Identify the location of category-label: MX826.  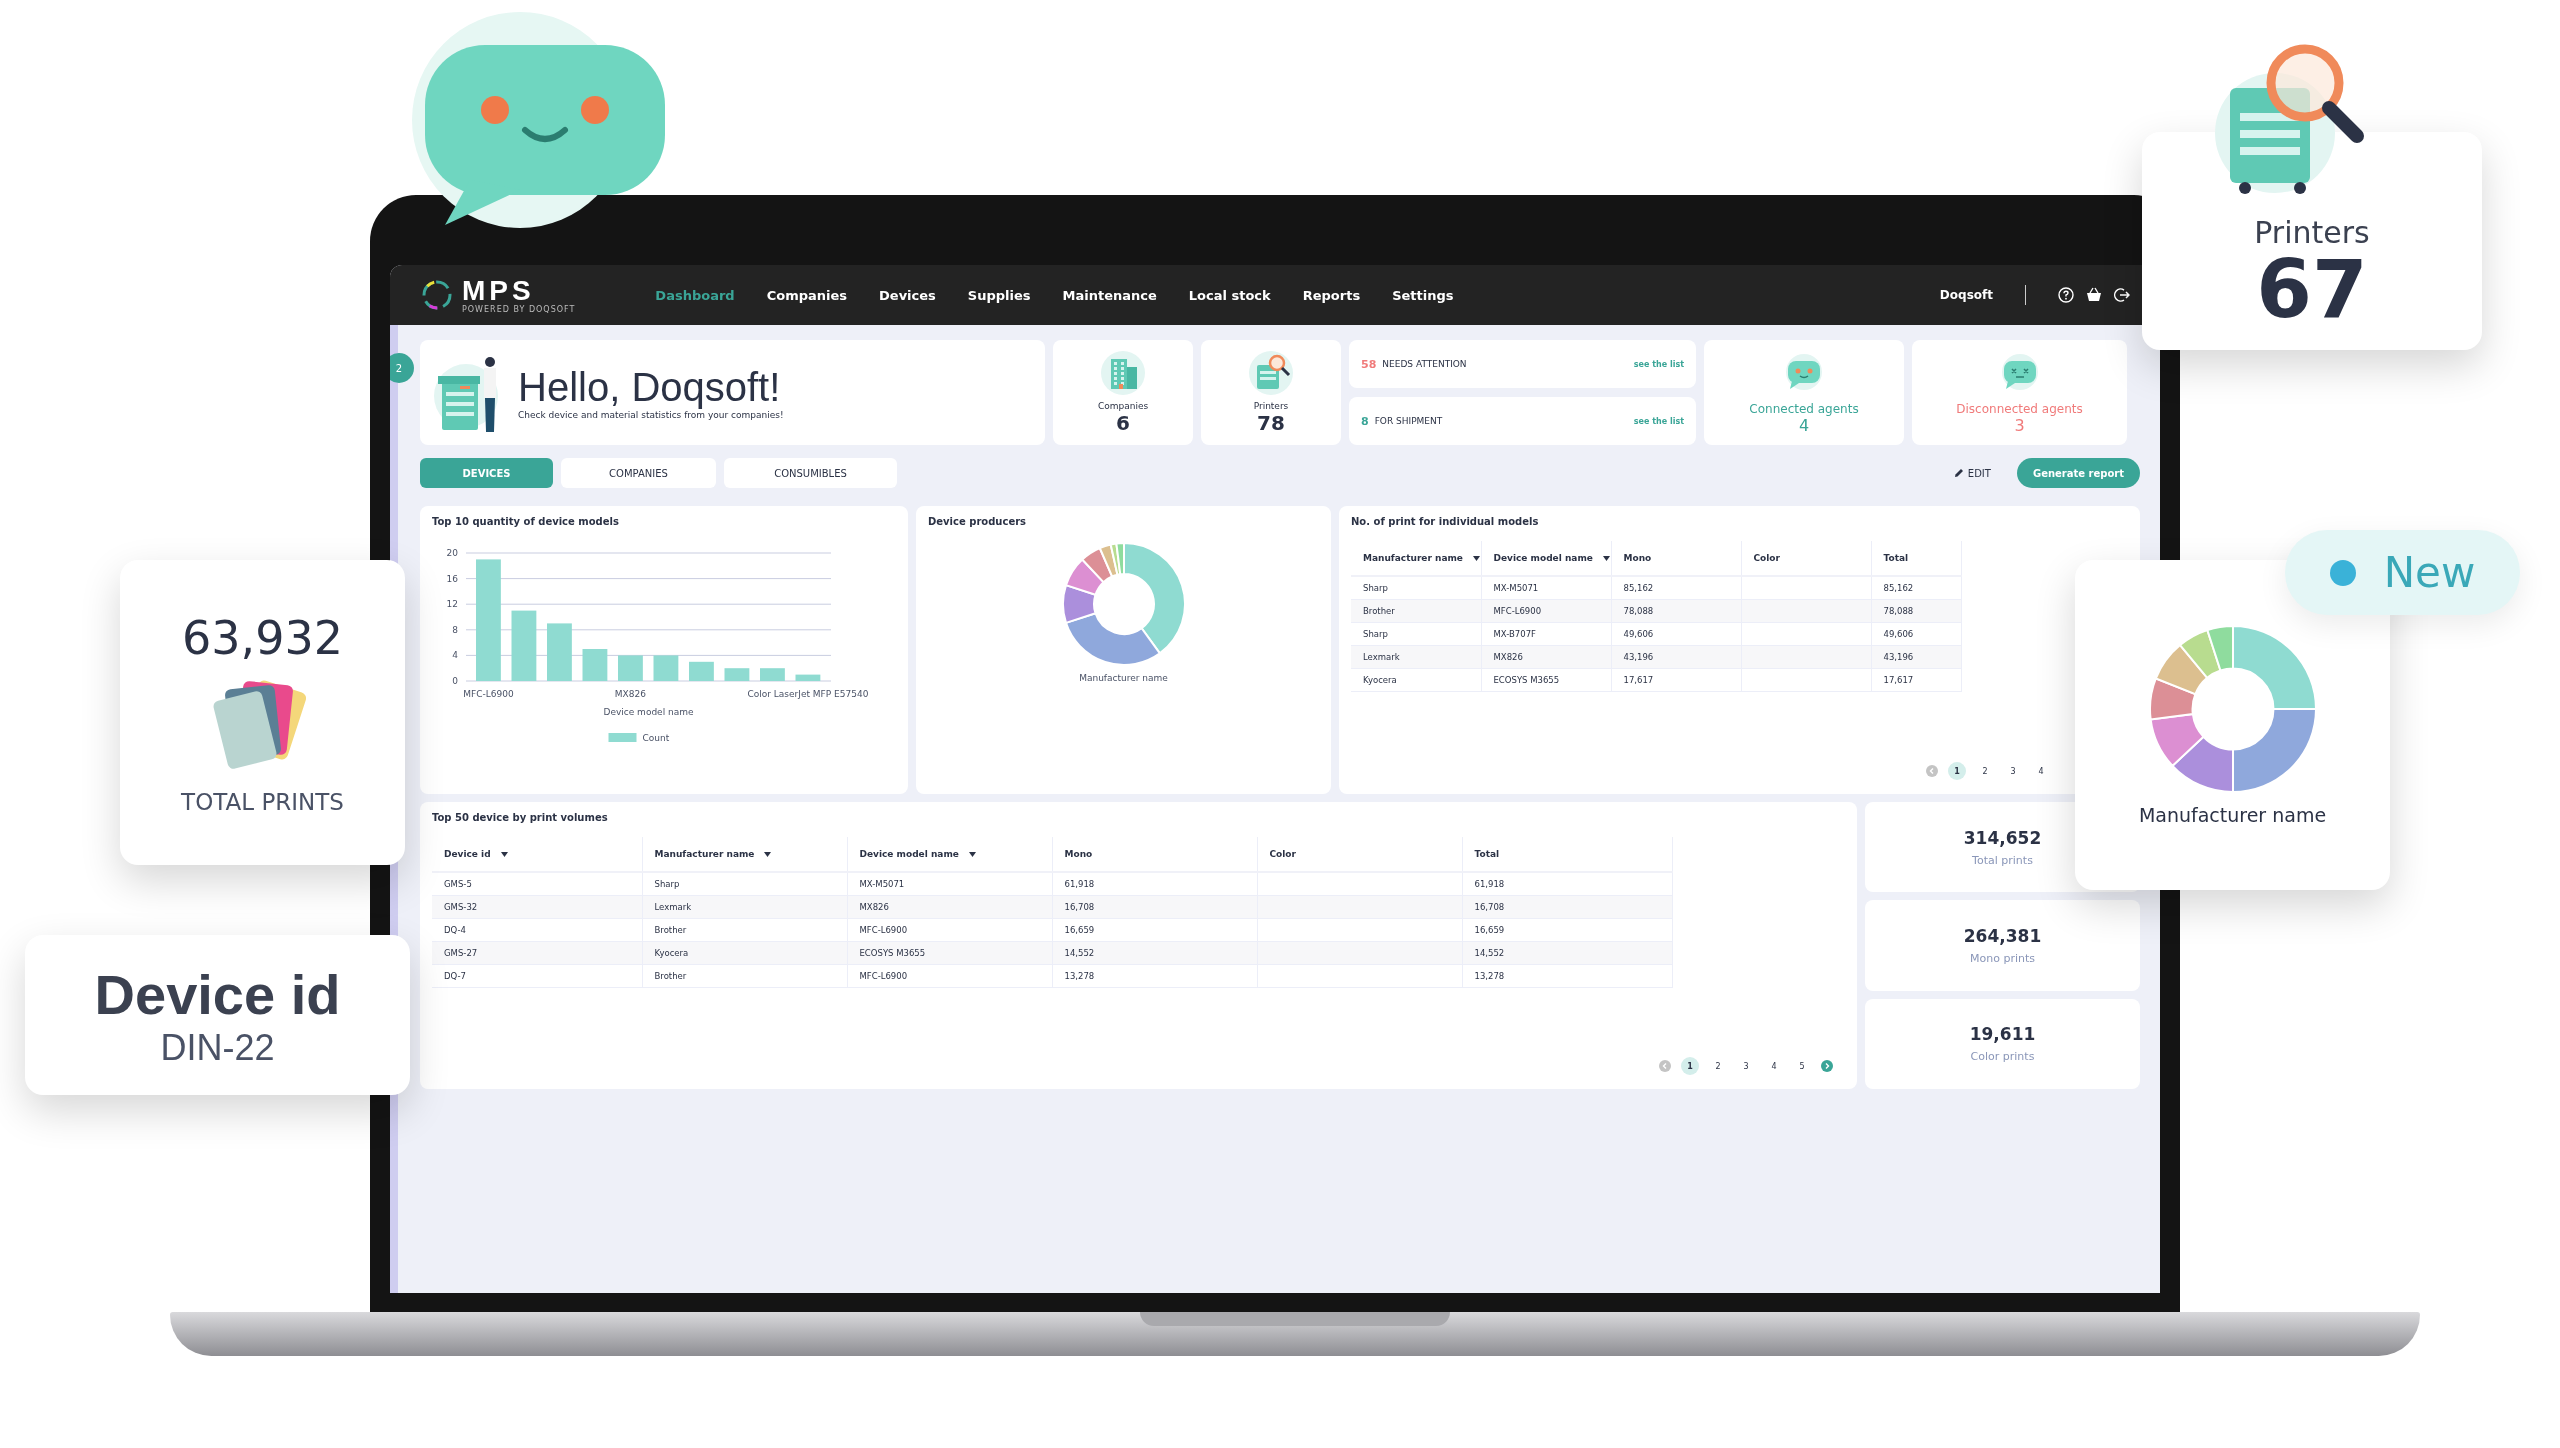
(630, 694).